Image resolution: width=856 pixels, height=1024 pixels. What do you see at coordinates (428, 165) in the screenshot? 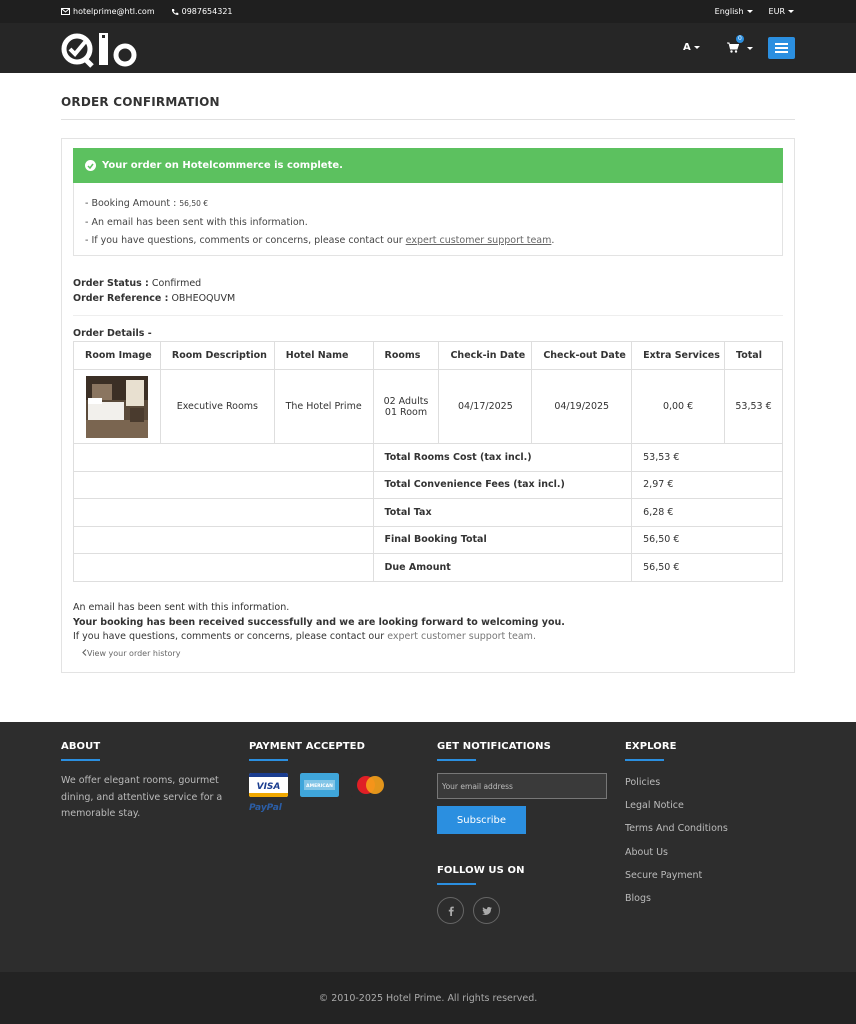
I see `success-alert: Your order on Hotelcommerce is complete.` at bounding box center [428, 165].